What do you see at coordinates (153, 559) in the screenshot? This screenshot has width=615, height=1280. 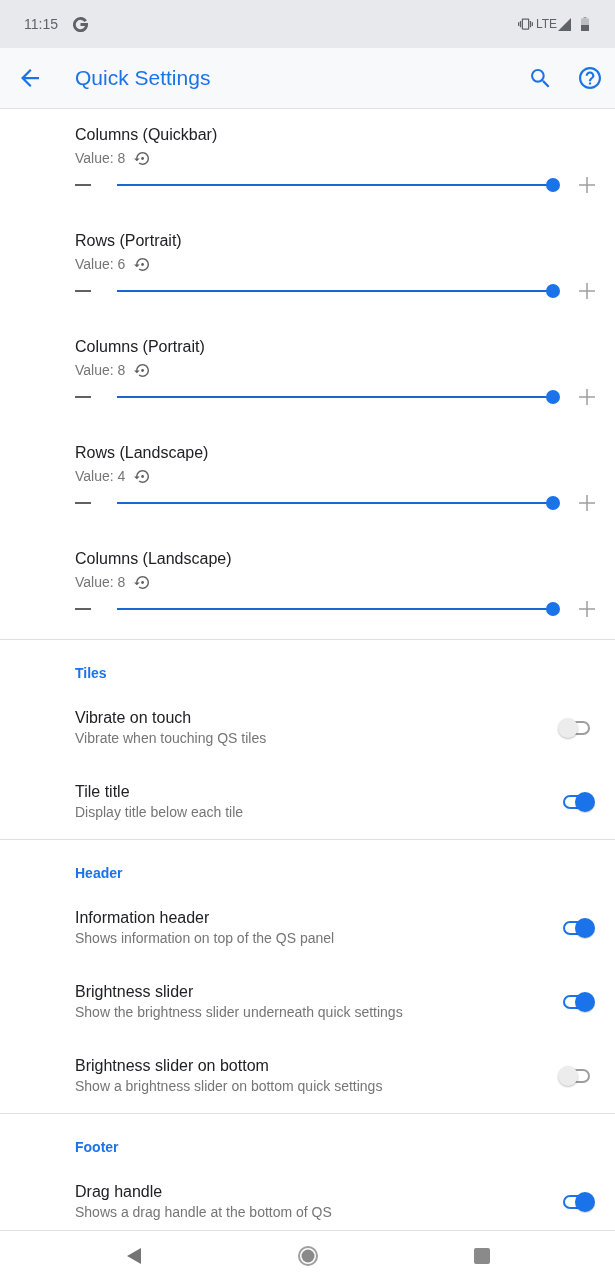 I see `setting-title: Columns (Landscape)` at bounding box center [153, 559].